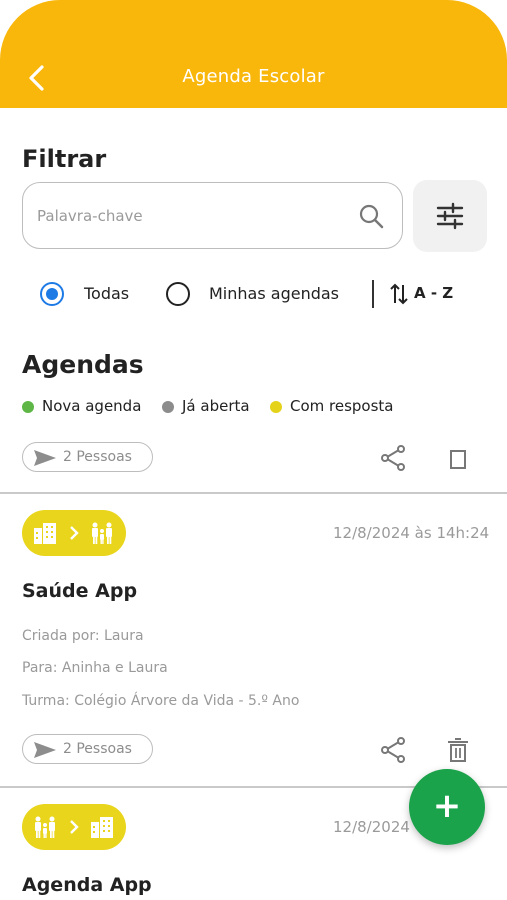 Image resolution: width=507 pixels, height=900 pixels. What do you see at coordinates (92, 406) in the screenshot?
I see `legend-label: Nova agenda` at bounding box center [92, 406].